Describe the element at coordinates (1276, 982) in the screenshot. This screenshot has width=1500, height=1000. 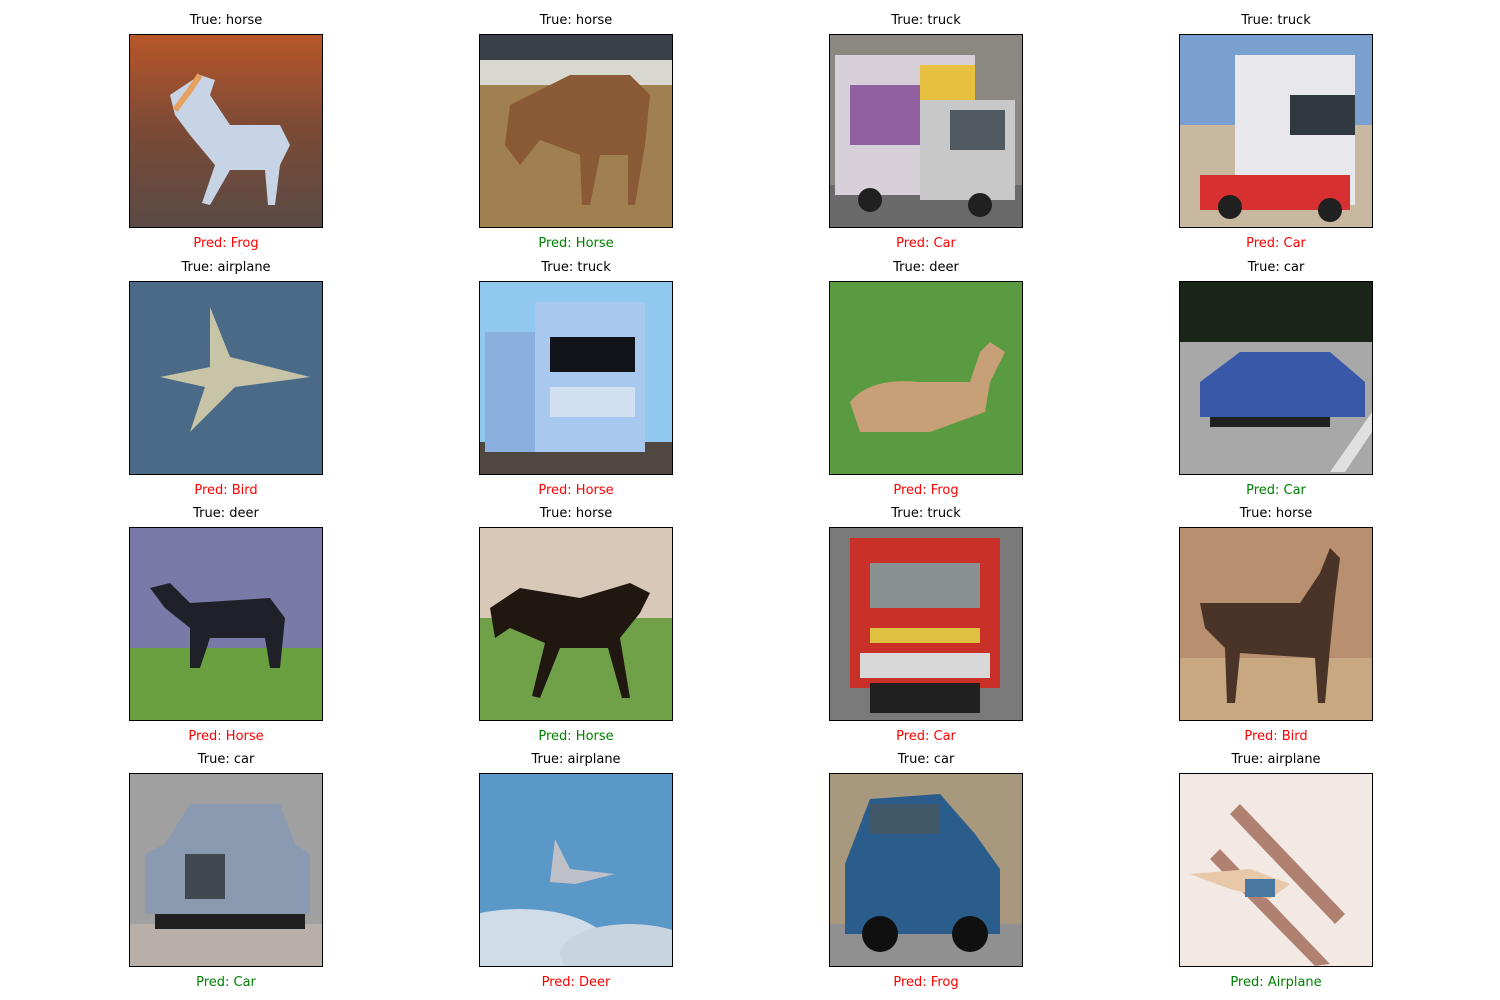
I see `pred-label: Pred: Airplane` at that location.